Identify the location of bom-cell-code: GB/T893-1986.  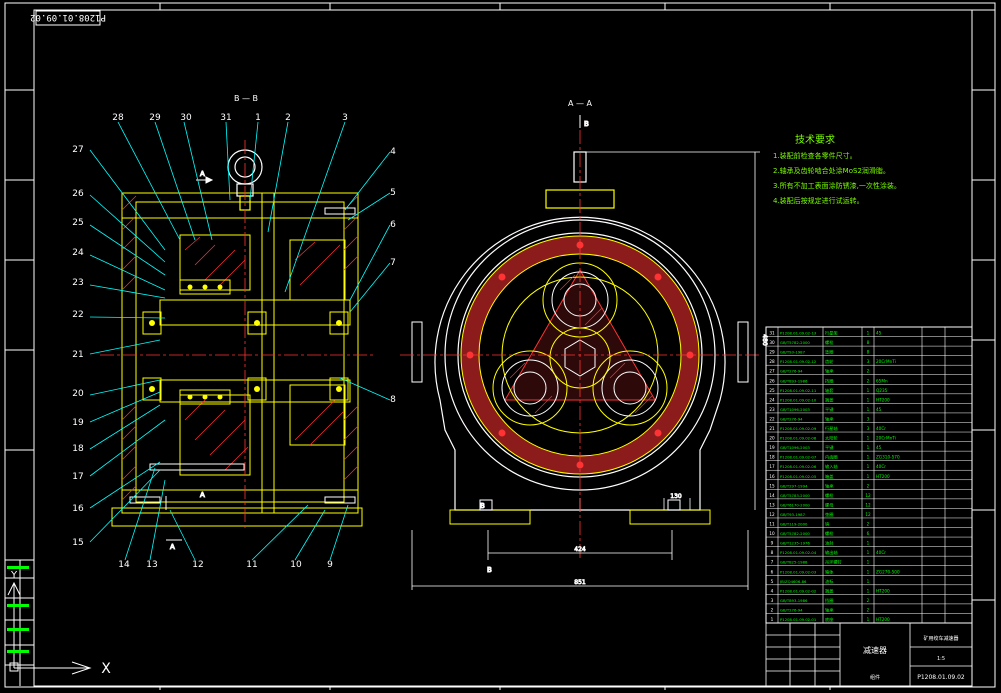
(794, 380).